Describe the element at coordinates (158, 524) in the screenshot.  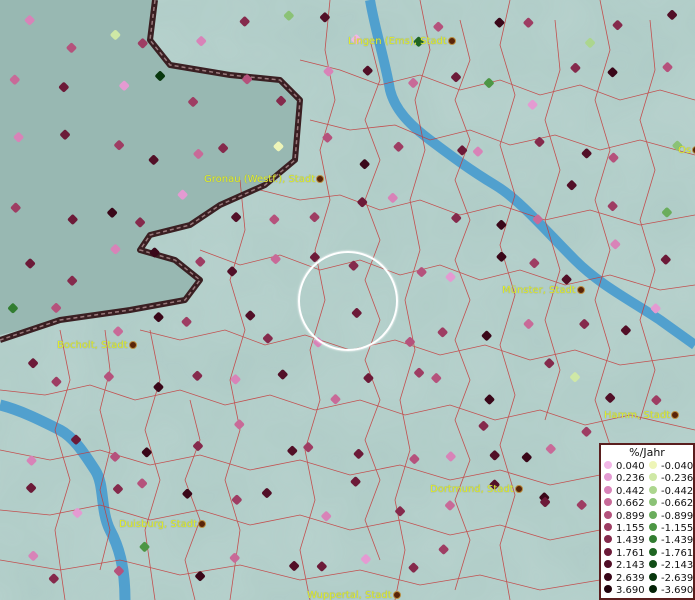
I see `city-name: Duisburg, Stadt` at that location.